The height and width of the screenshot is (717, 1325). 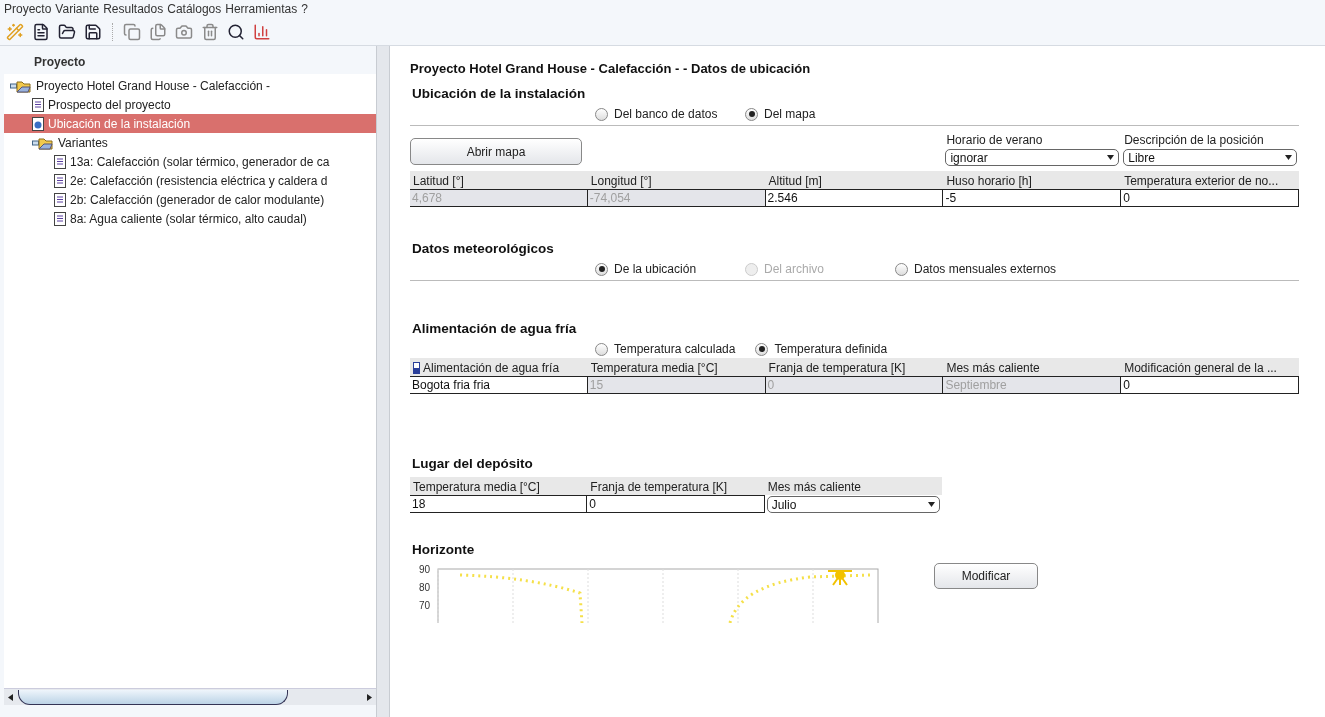 I want to click on section-heading: Alimentación de agua fría, so click(x=495, y=328).